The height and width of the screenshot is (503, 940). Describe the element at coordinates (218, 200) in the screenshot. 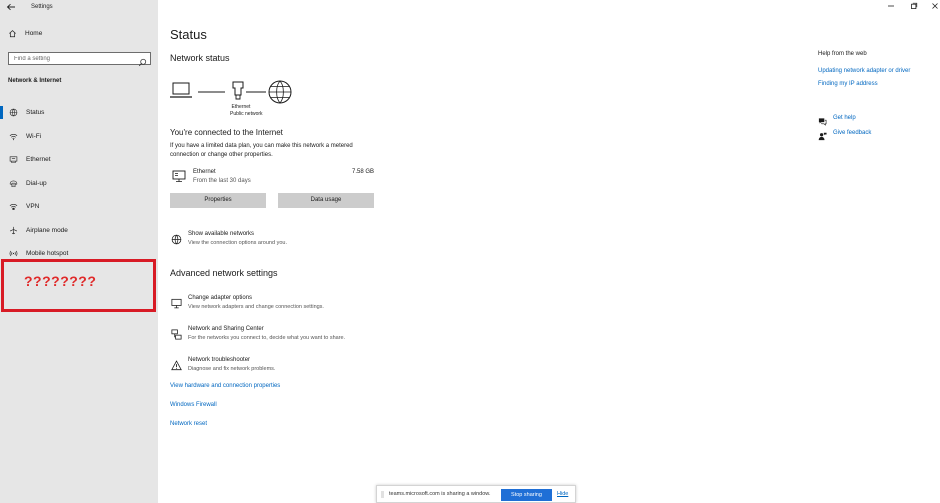

I see `properties-button: Properties` at that location.